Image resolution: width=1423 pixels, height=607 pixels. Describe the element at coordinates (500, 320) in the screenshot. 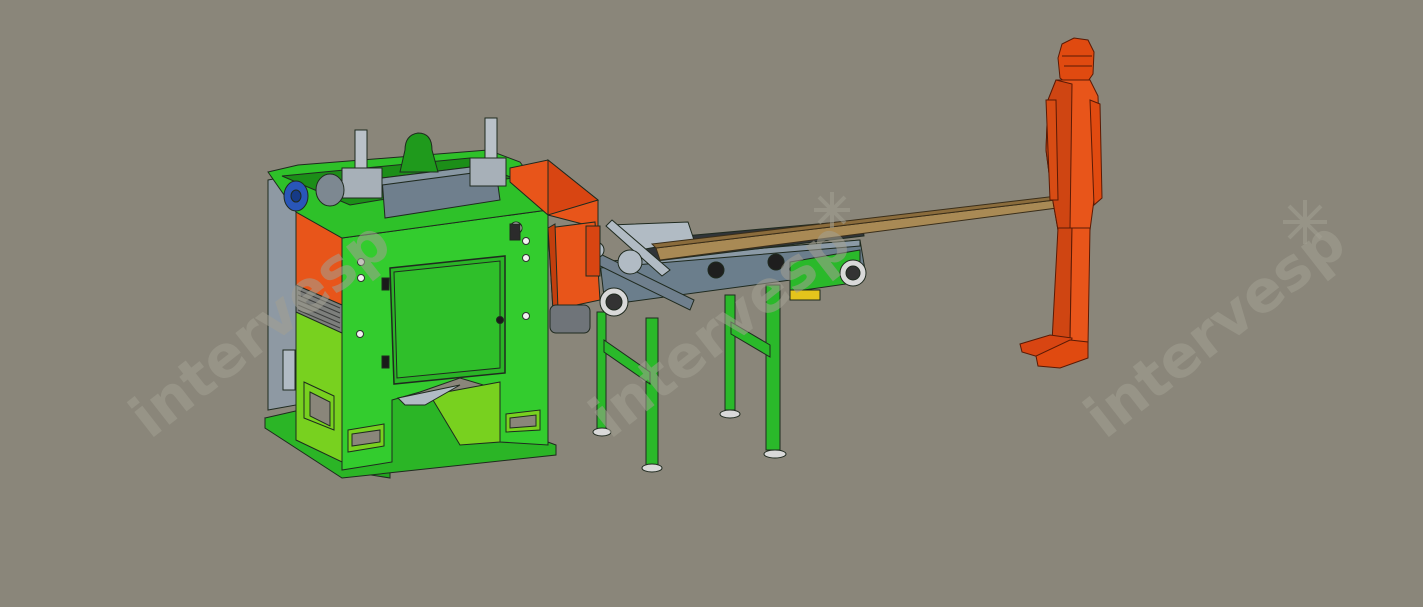

I see `door-handle-icon` at that location.